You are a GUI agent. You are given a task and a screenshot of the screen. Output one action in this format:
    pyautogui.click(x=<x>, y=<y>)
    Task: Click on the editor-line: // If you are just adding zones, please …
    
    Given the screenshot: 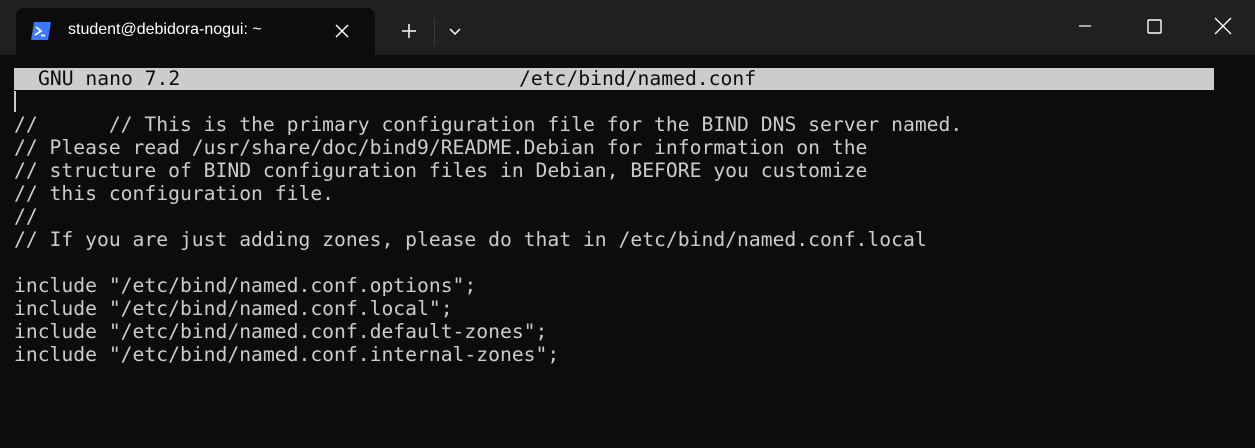 What is the action you would take?
    pyautogui.click(x=627, y=239)
    